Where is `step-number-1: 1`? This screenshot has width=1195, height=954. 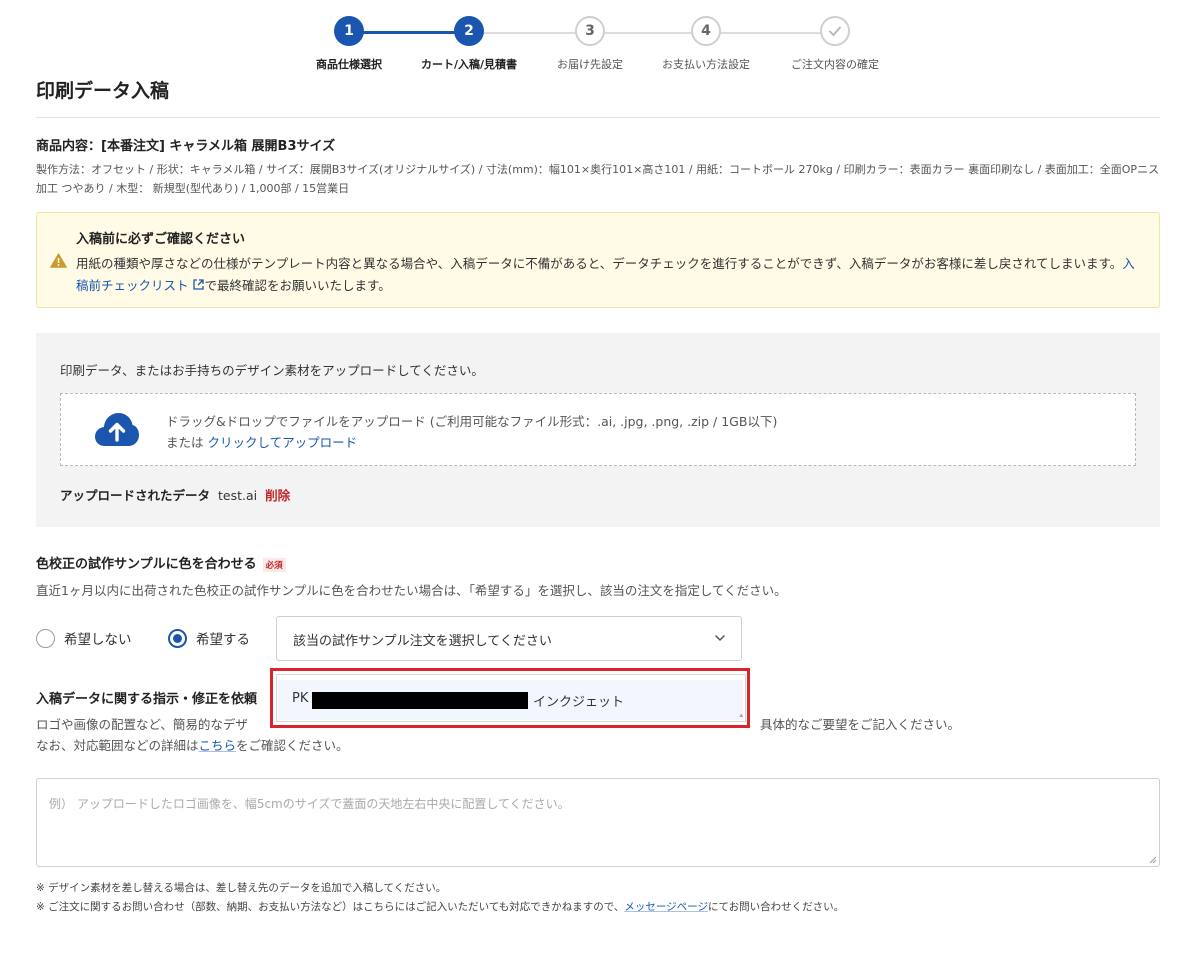
step-number-1: 1 is located at coordinates (349, 31).